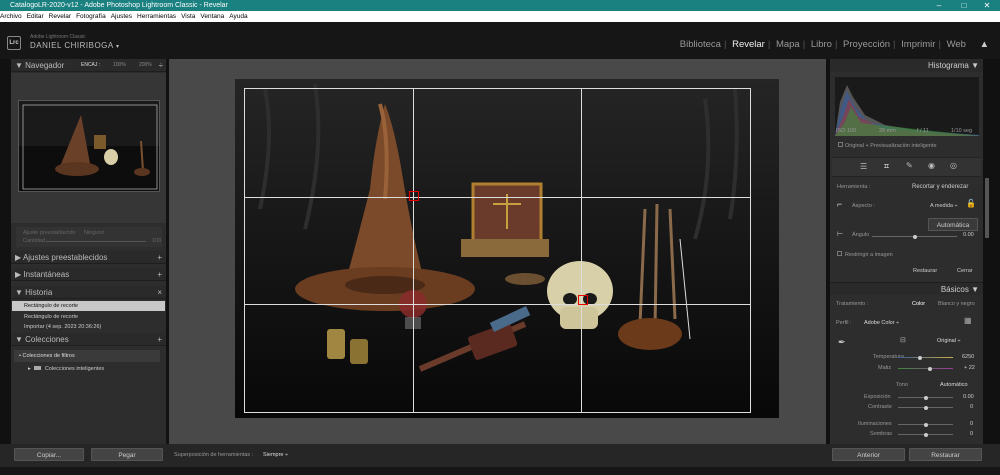 The image size is (1000, 475). Describe the element at coordinates (906, 65) in the screenshot. I see `histogram-header: Histograma ▼` at that location.